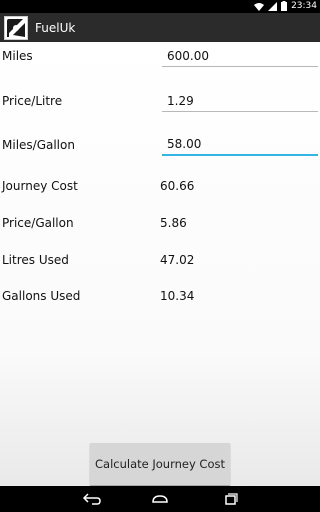 This screenshot has height=512, width=320. I want to click on price-litre-input, so click(240, 101).